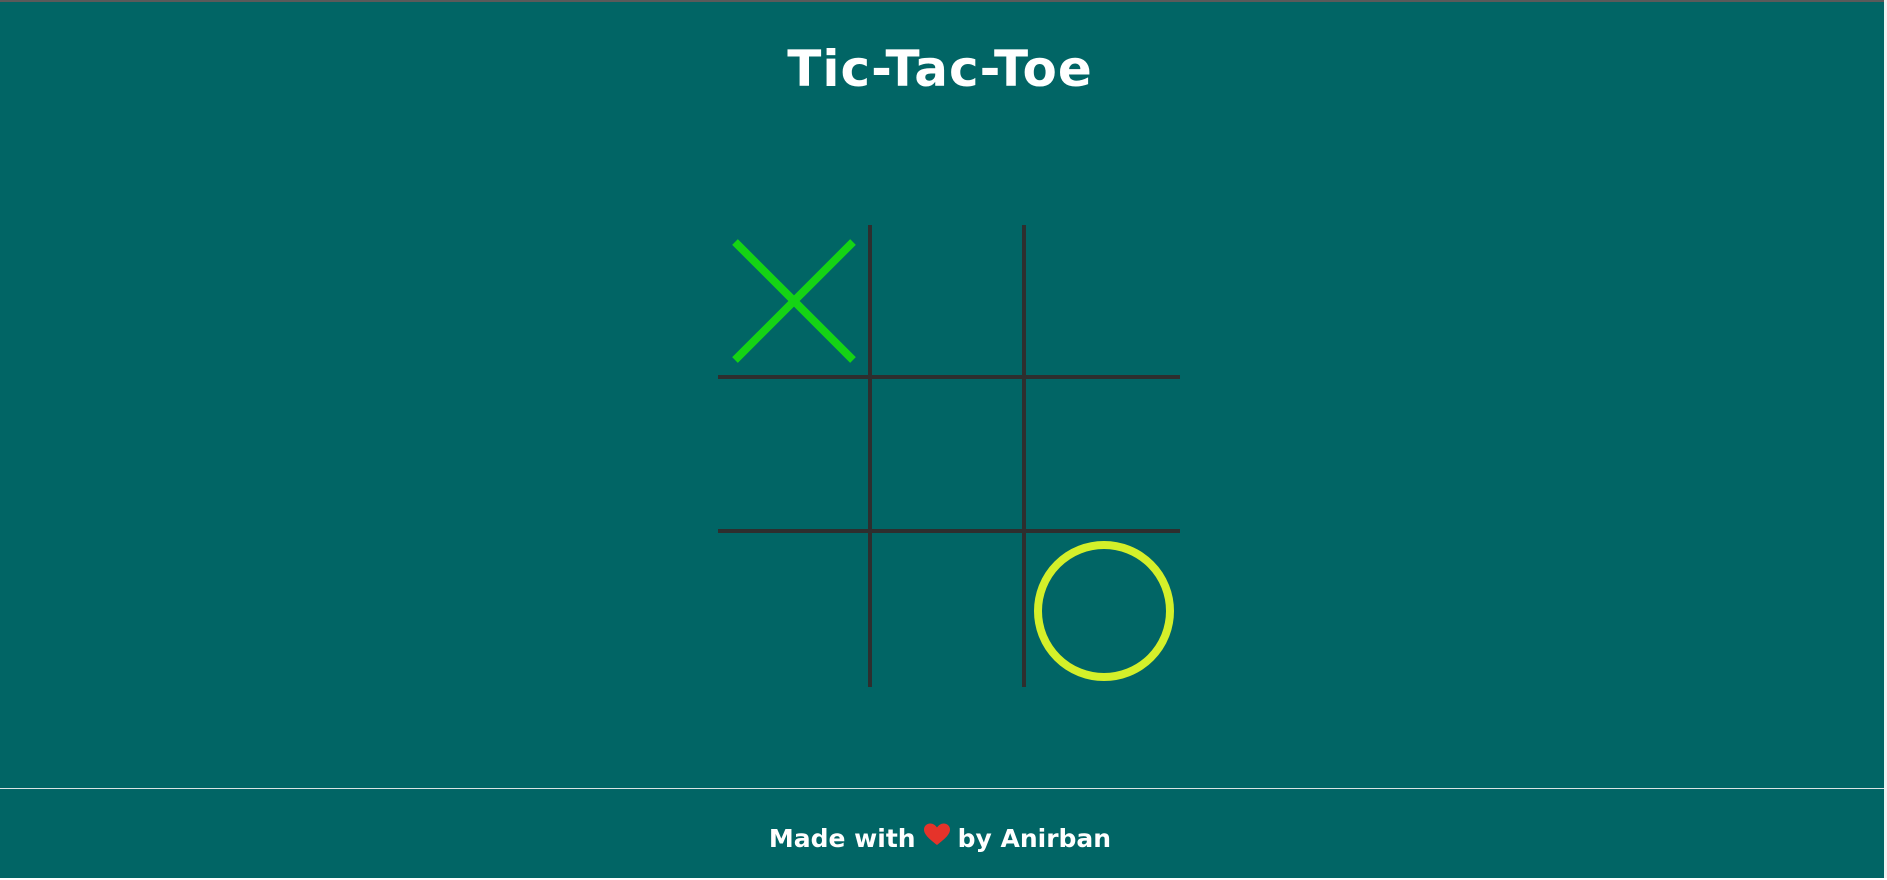 This screenshot has width=1887, height=880. I want to click on o-mark-icon, so click(1104, 611).